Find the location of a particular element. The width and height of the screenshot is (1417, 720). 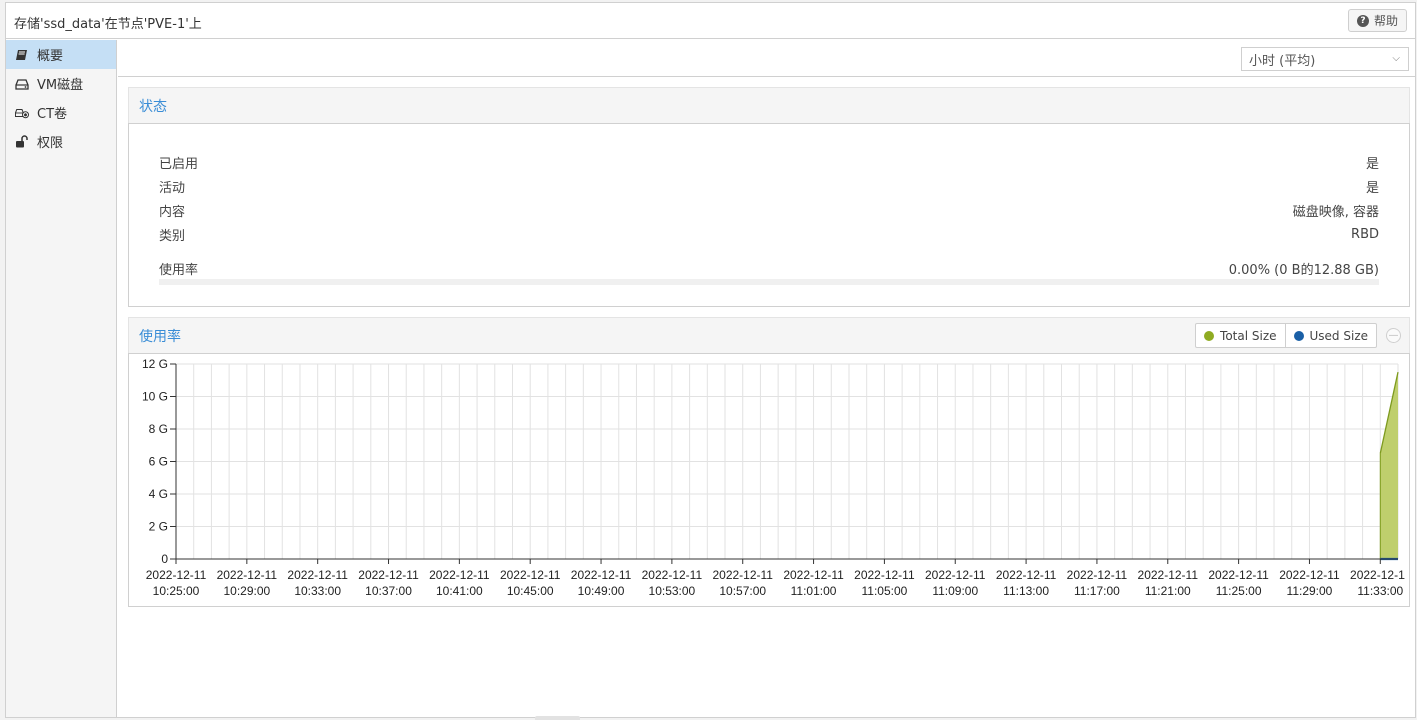

sidebar-item-vm-disks: VM磁盘 is located at coordinates (61, 83).